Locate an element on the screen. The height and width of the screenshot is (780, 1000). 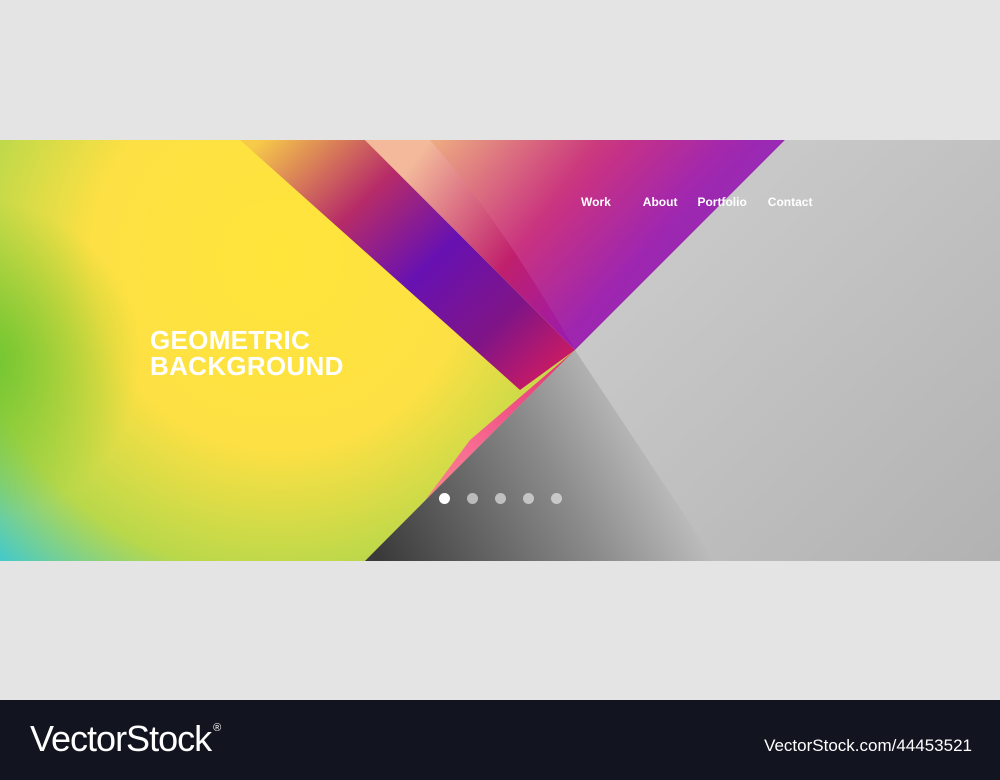
logo-text: VectorStock is located at coordinates (121, 738).